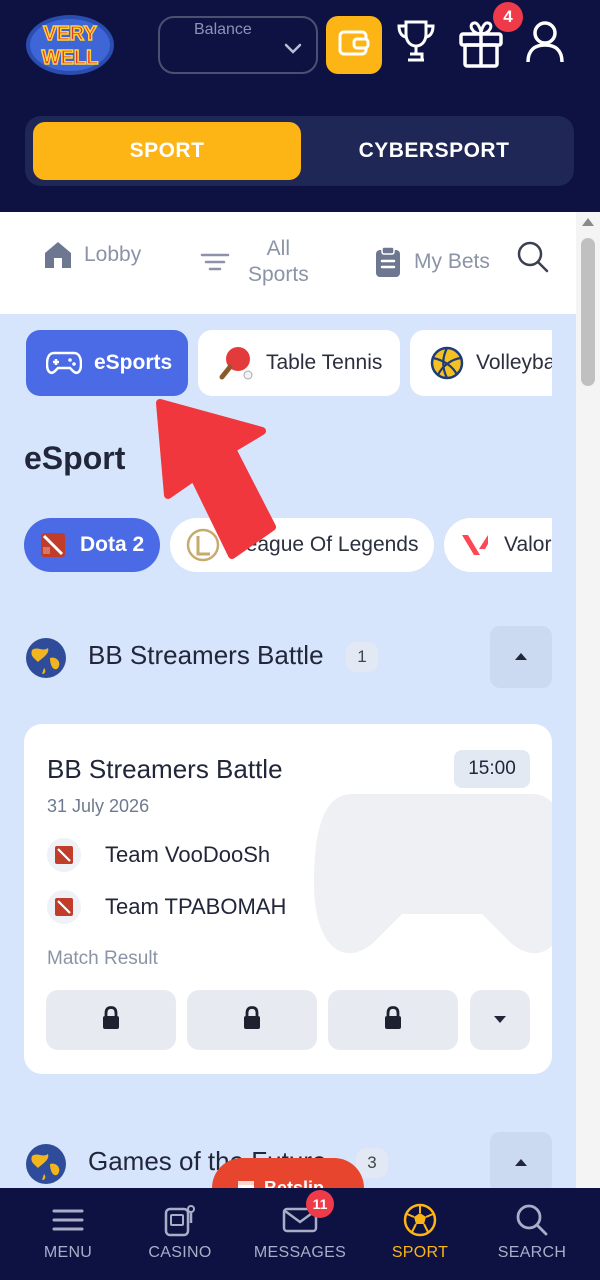  Describe the element at coordinates (180, 1252) in the screenshot. I see `bottom-nav-label: CASINO` at that location.